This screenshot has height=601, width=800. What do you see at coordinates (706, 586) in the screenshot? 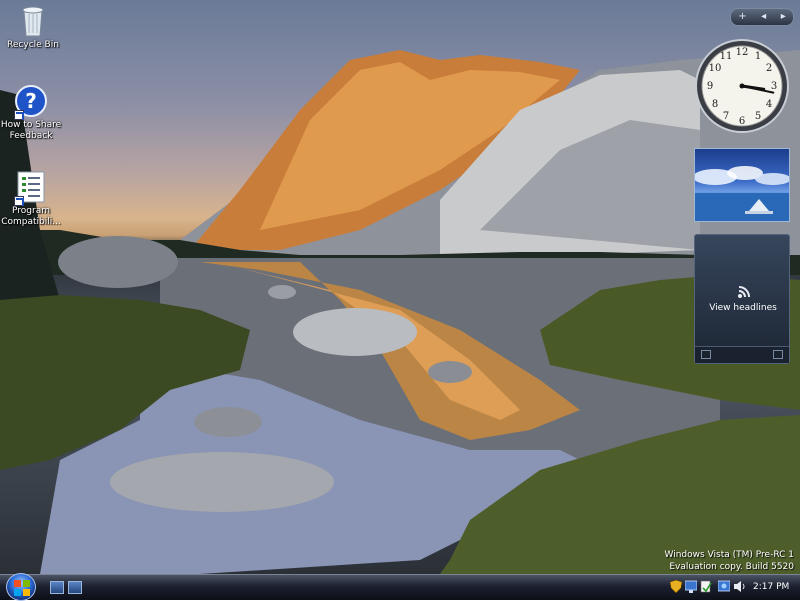
I see `security-icon` at bounding box center [706, 586].